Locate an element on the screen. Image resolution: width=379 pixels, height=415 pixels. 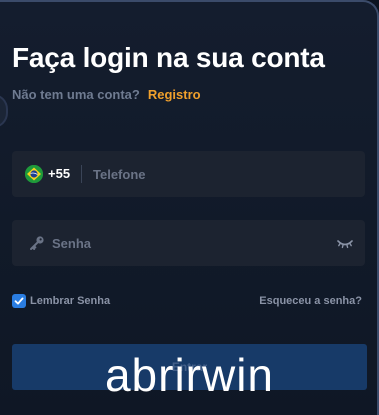
password-field is located at coordinates (188, 243).